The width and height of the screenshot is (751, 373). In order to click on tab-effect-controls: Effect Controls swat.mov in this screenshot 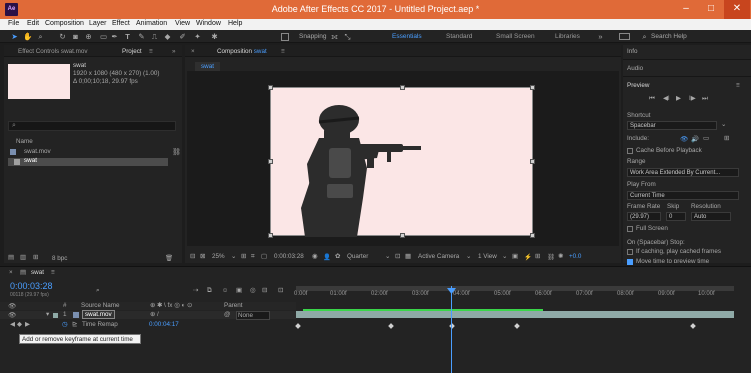, I will do `click(53, 51)`.